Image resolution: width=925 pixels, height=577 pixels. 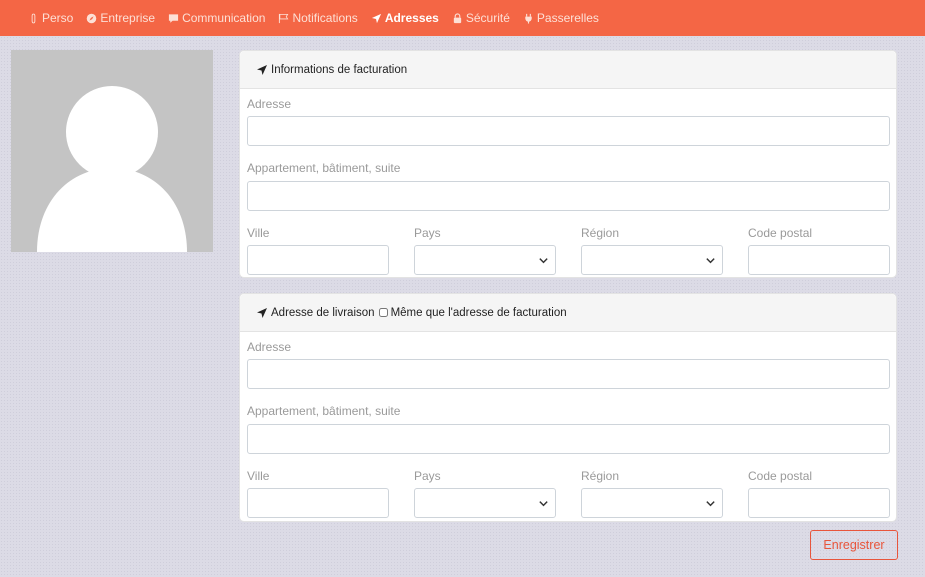 I want to click on comment-icon, so click(x=173, y=18).